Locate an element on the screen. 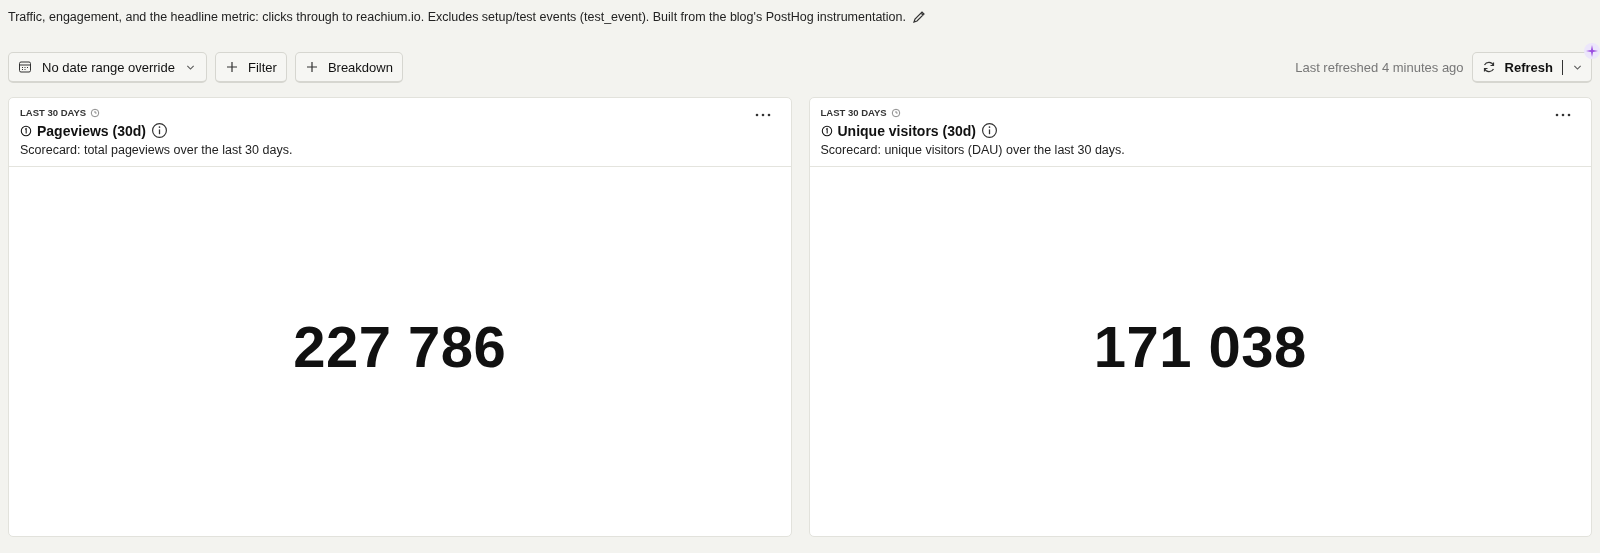  refresh-button: Refresh is located at coordinates (1531, 67).